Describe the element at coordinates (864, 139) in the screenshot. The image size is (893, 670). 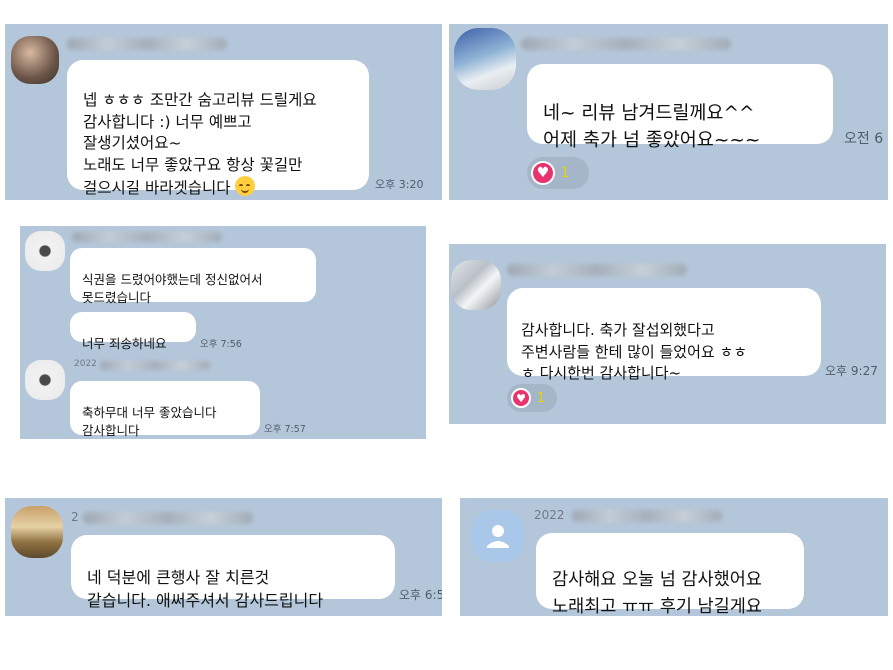
I see `message-time: 오전 6` at that location.